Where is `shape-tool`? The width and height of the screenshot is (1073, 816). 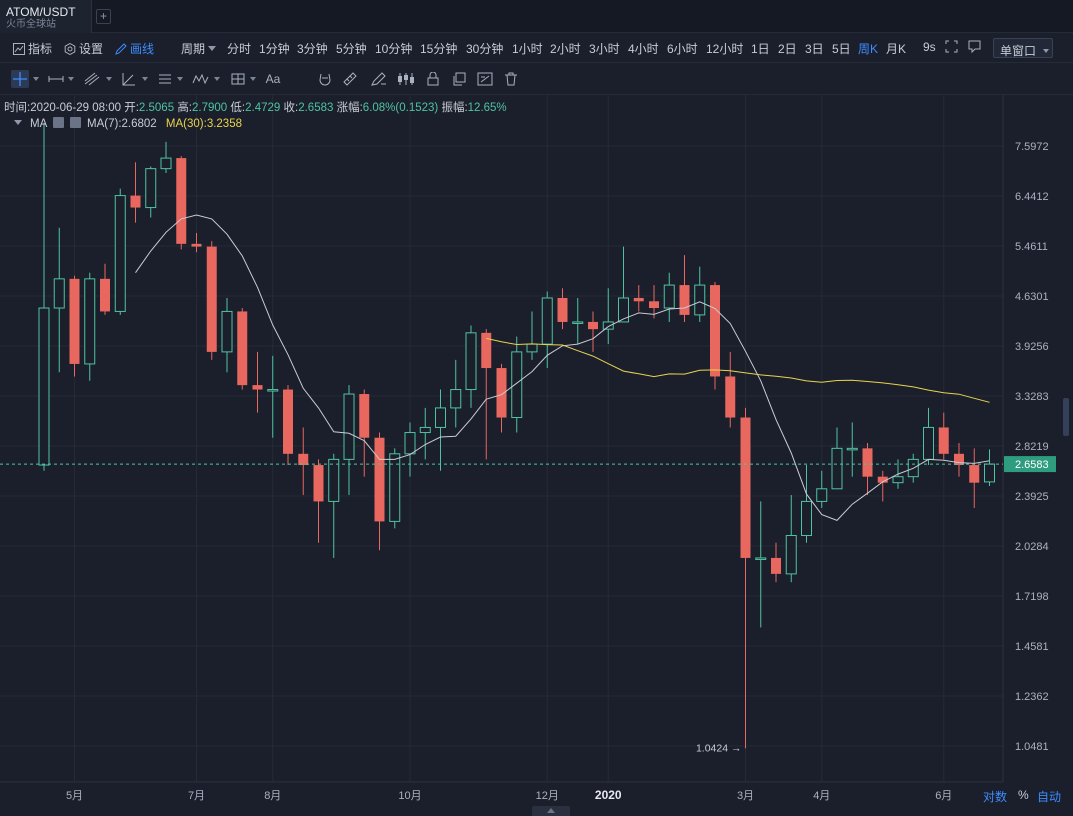
shape-tool is located at coordinates (238, 79).